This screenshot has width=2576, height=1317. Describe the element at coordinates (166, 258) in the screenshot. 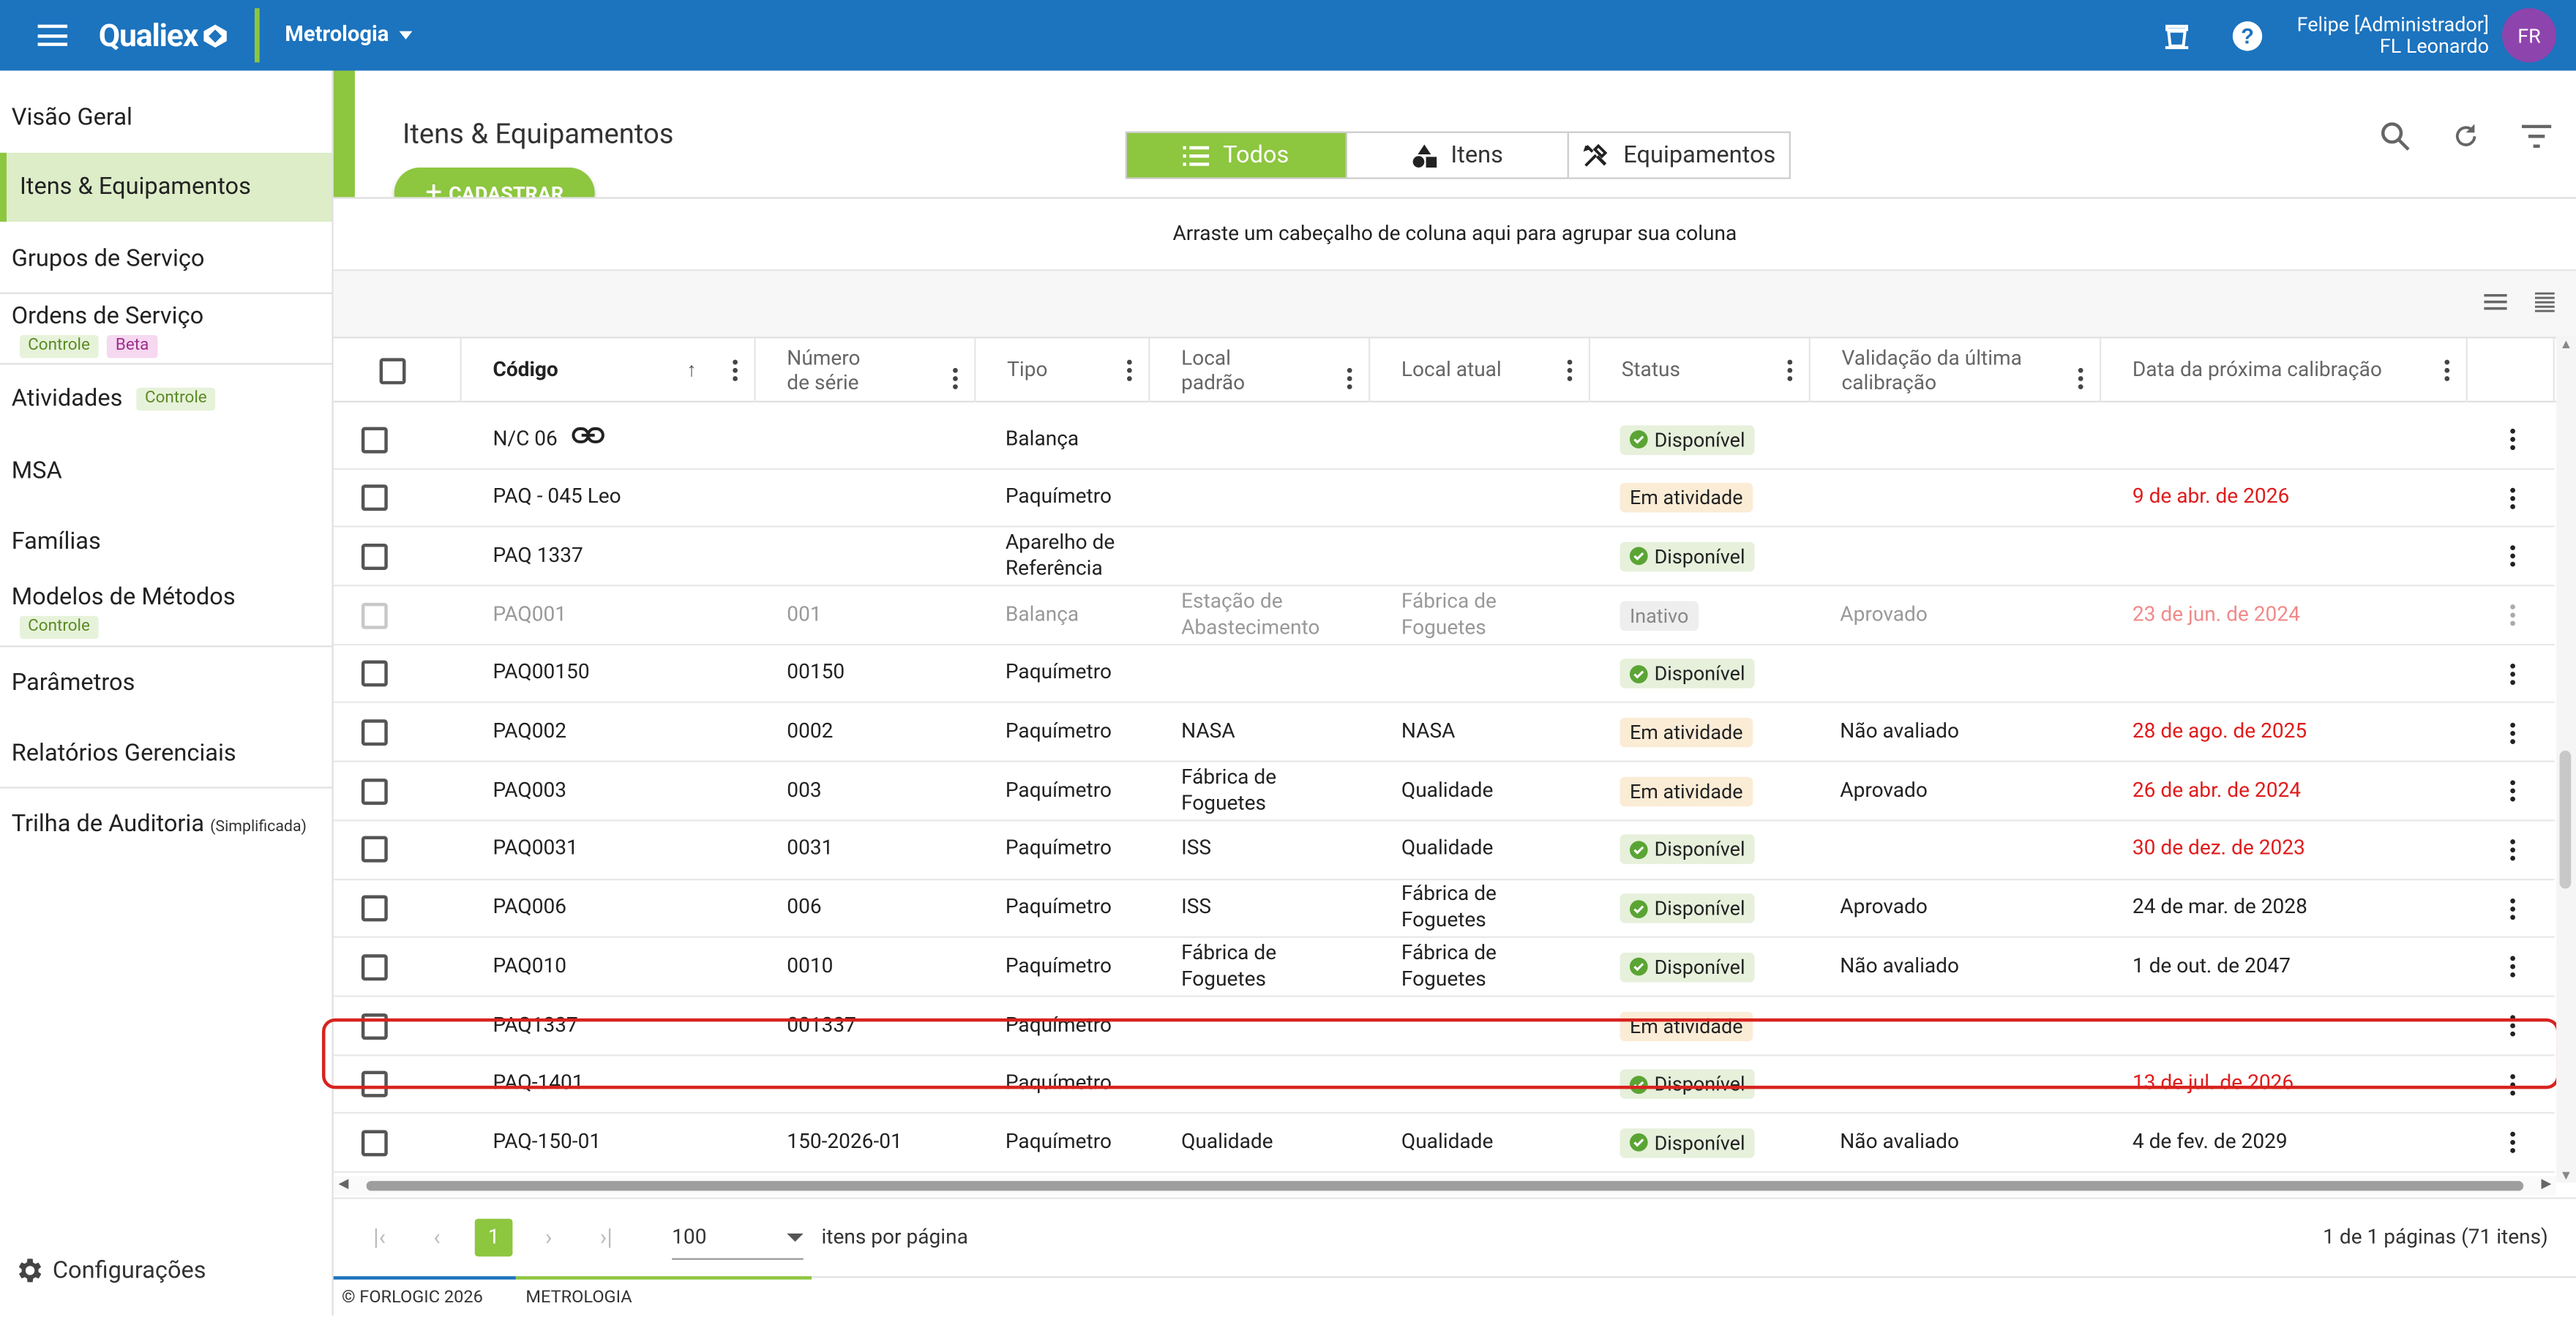

I see `sidebar-item-grupos-servico: Grupos de Serviço` at that location.